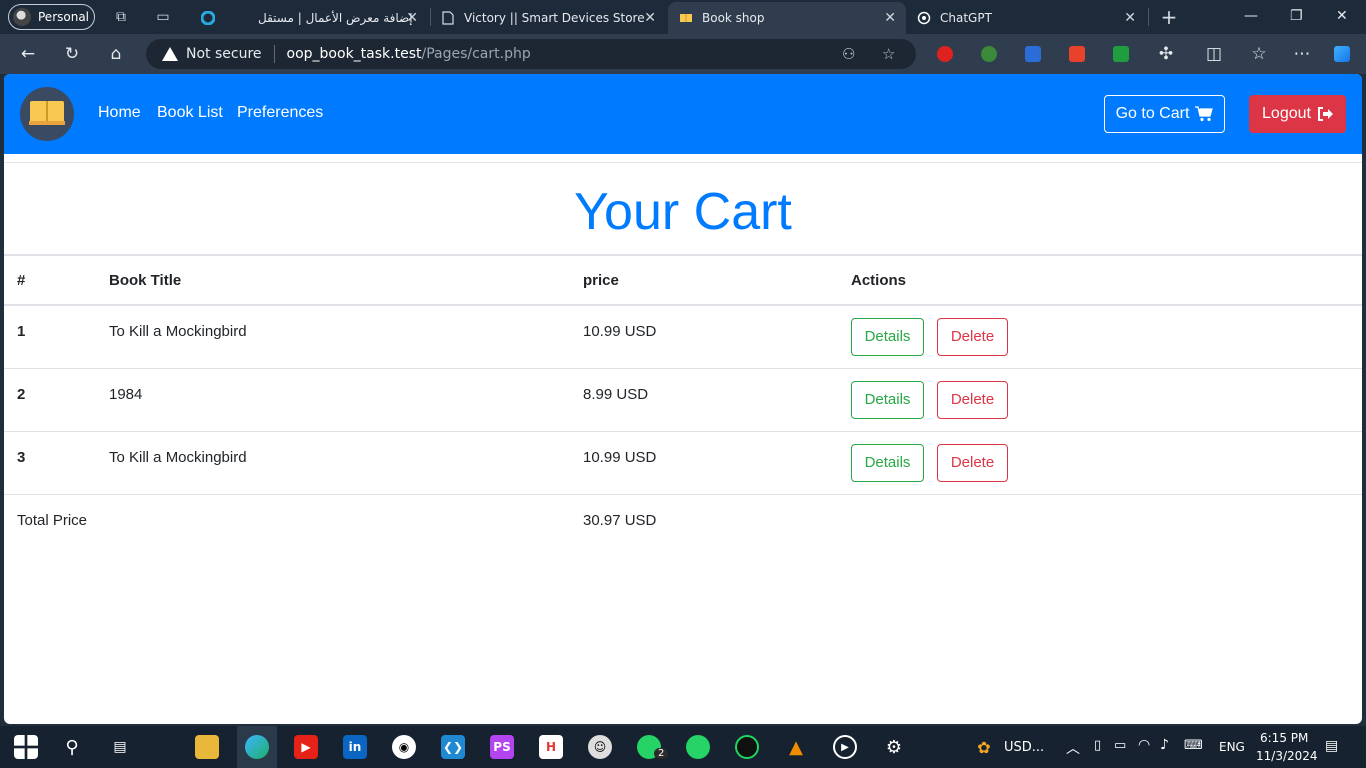  What do you see at coordinates (64, 17) in the screenshot?
I see `profile-label: Personal` at bounding box center [64, 17].